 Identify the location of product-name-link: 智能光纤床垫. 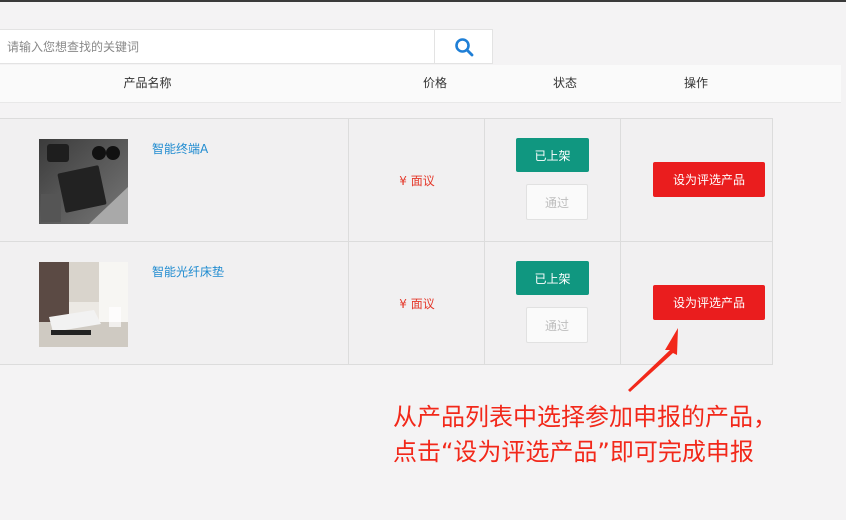
(188, 271).